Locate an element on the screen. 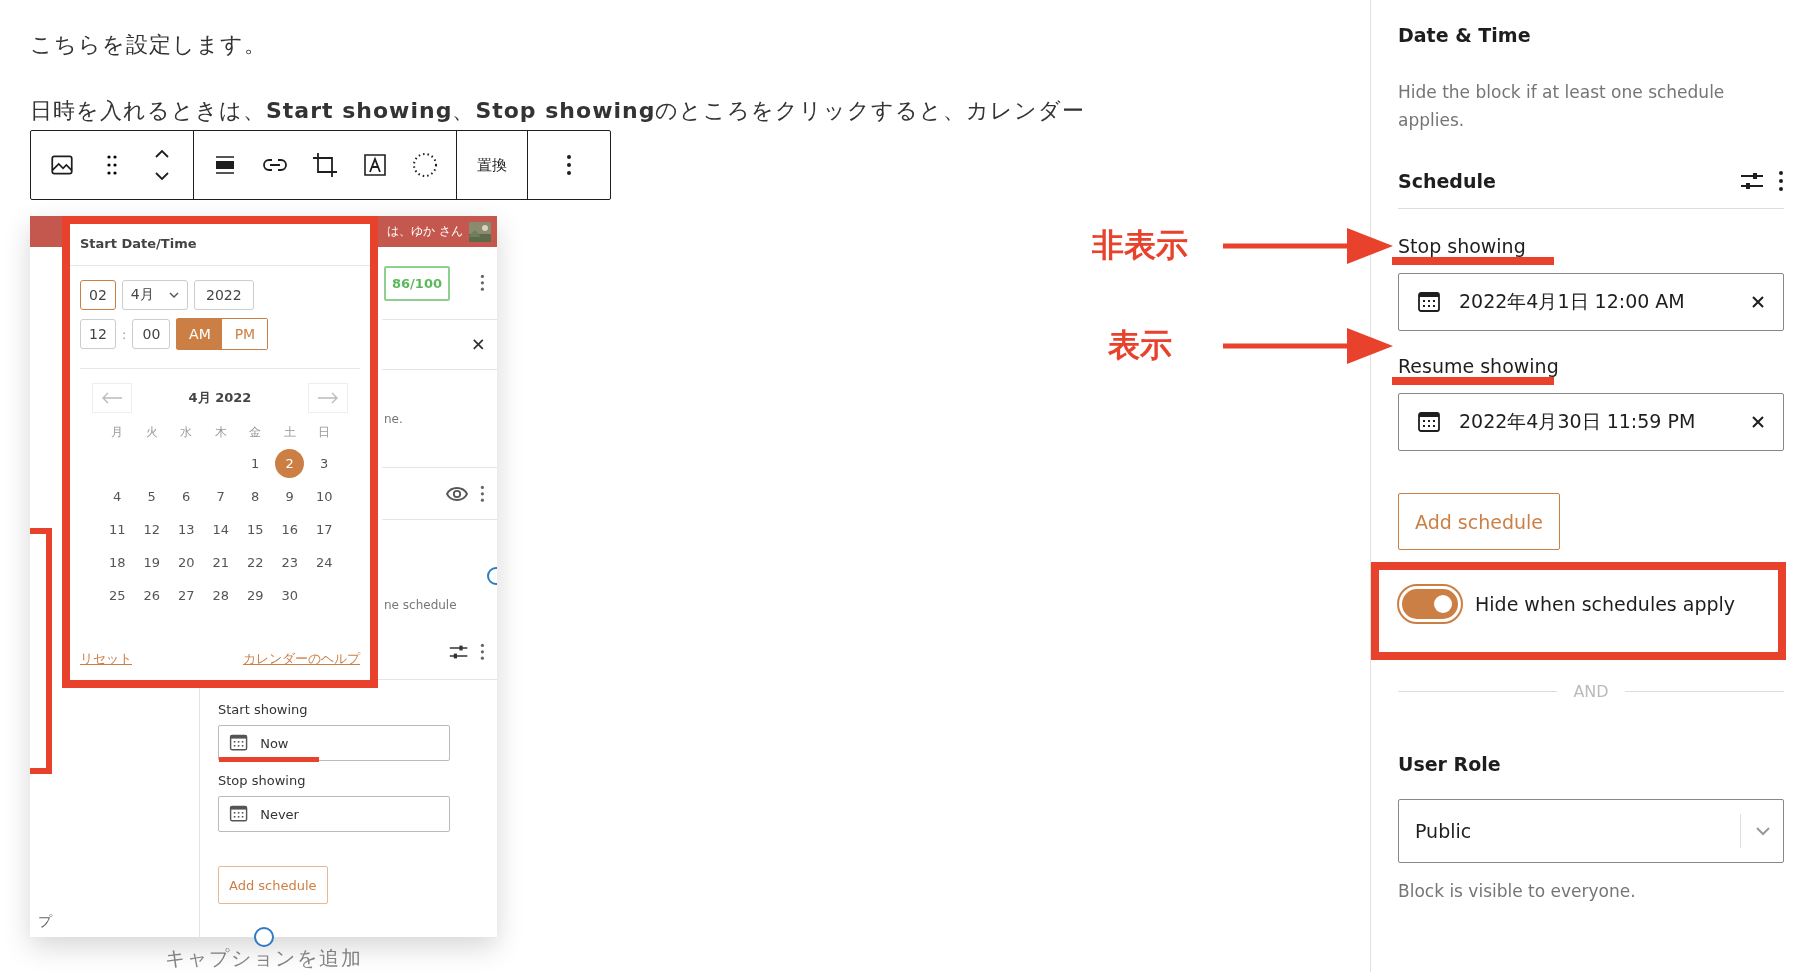  calendar-day: 14 is located at coordinates (221, 529).